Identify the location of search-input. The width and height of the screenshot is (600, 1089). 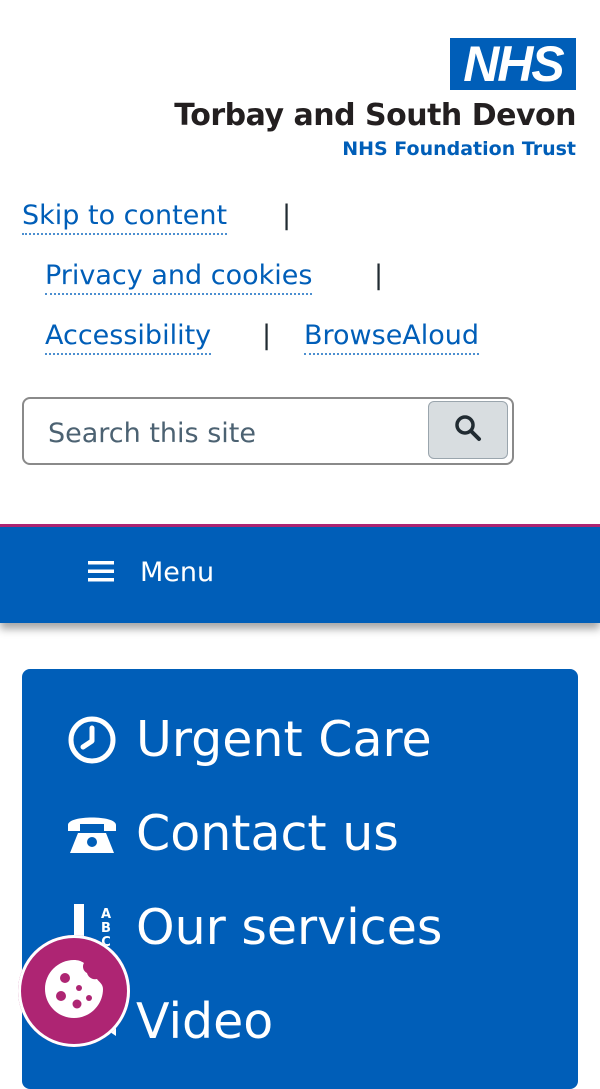
(238, 433).